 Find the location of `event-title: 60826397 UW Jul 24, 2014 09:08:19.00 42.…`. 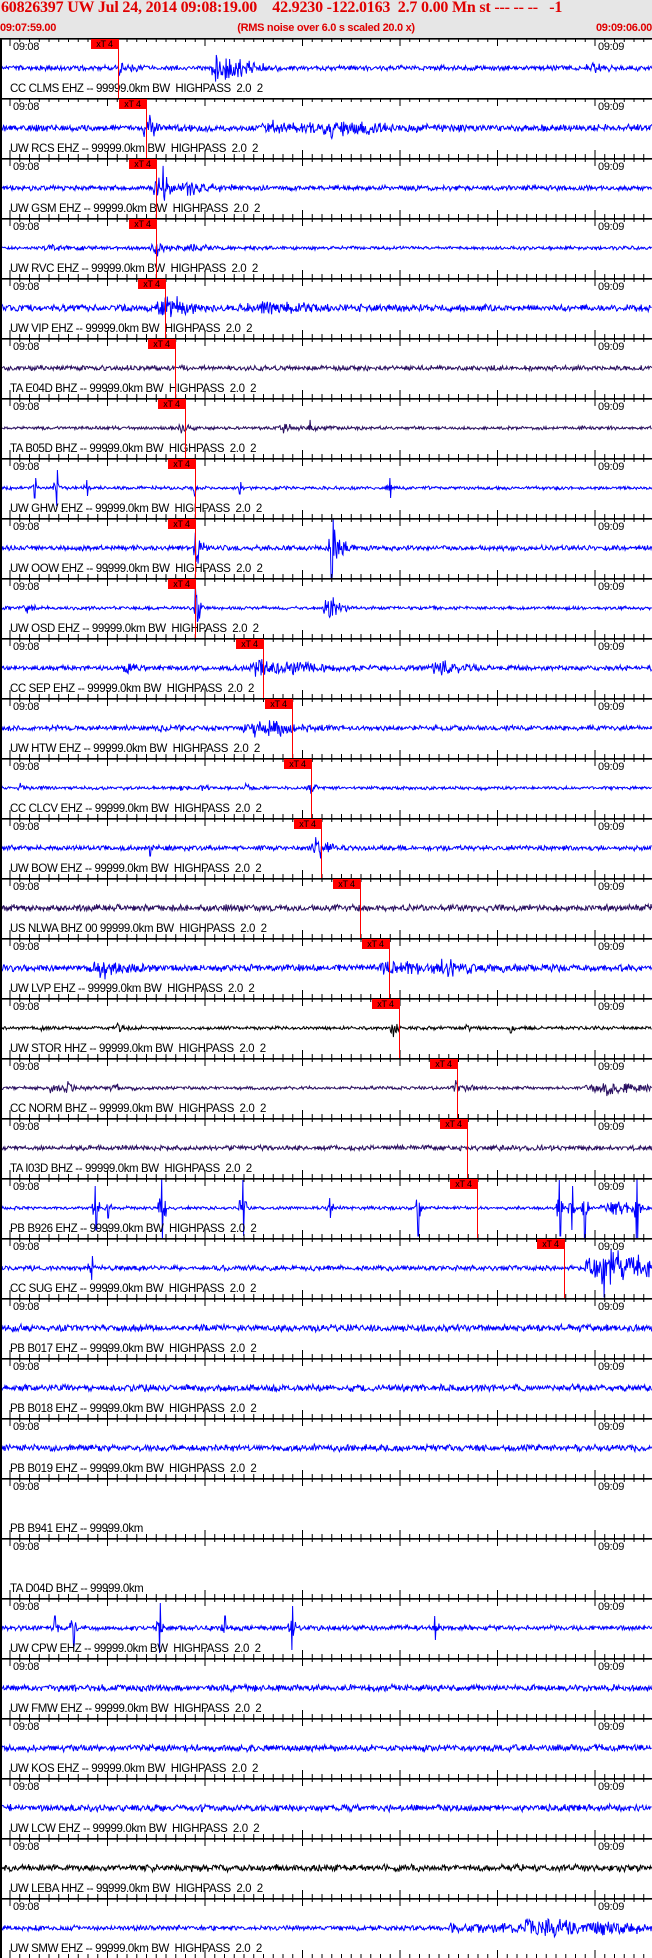

event-title: 60826397 UW Jul 24, 2014 09:08:19.00 42.… is located at coordinates (282, 8).